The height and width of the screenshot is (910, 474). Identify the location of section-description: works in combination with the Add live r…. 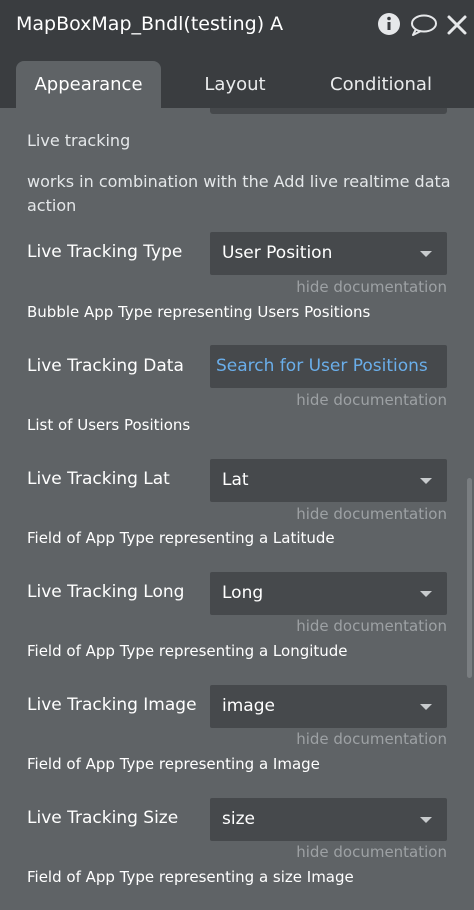
(239, 193).